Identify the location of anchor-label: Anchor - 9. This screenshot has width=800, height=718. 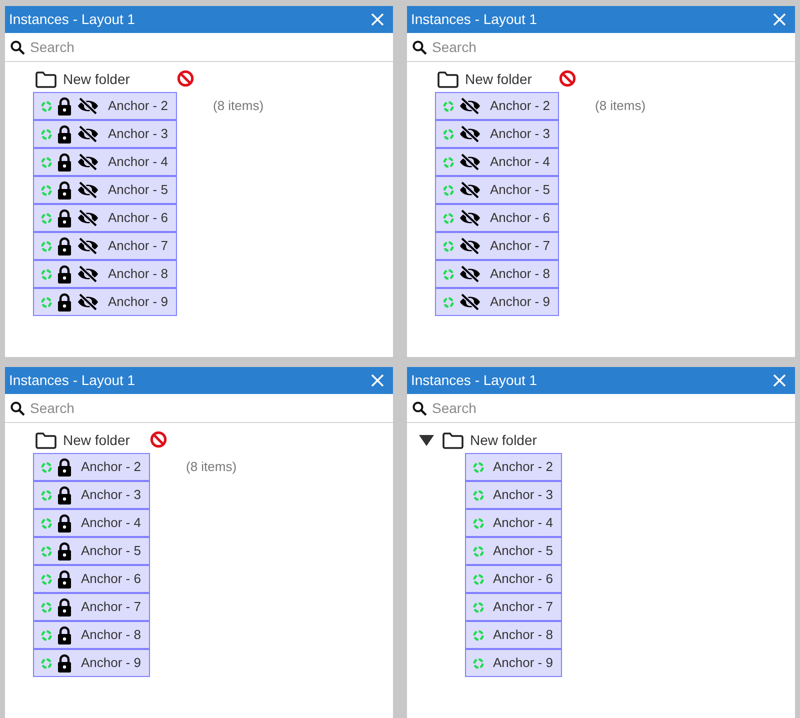
(520, 302).